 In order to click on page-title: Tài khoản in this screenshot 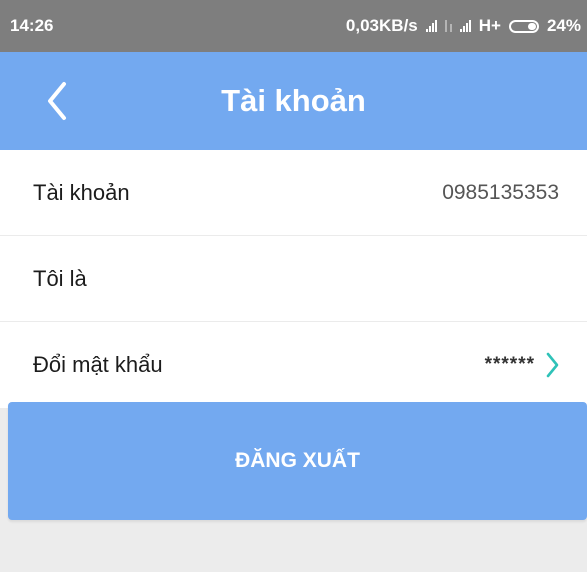, I will do `click(293, 100)`.